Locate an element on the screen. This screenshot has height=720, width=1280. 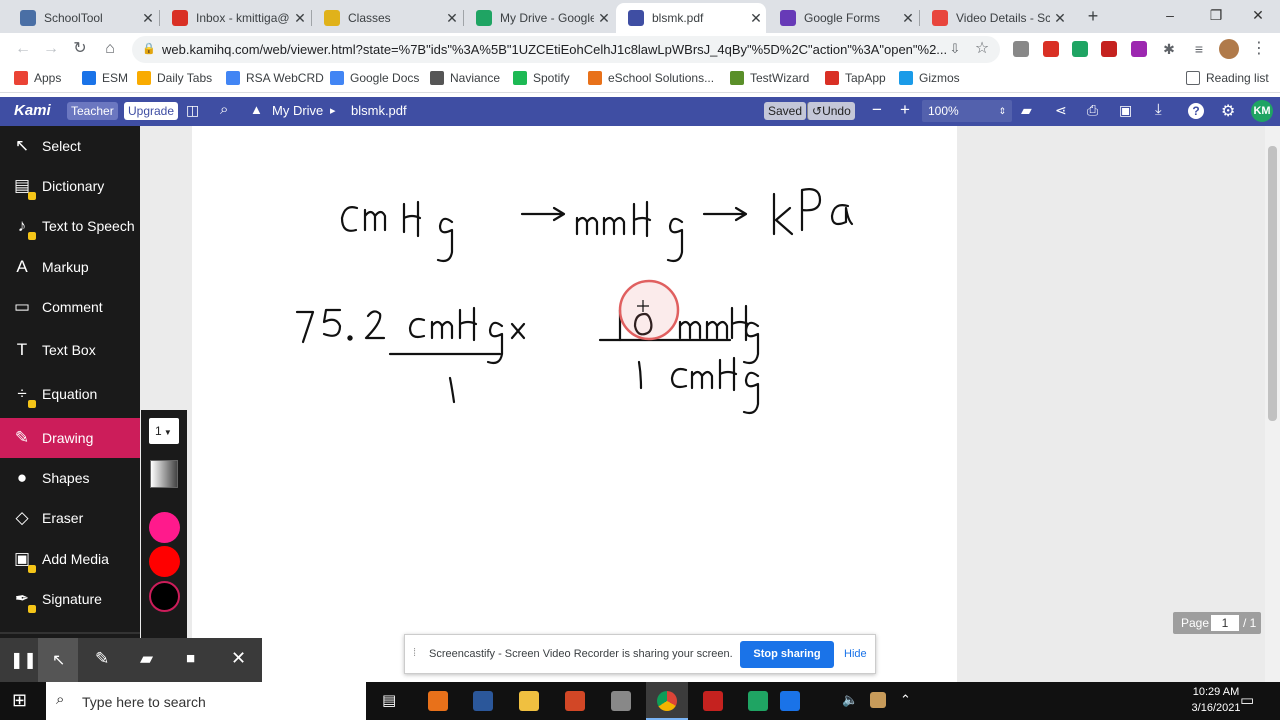
notification-icon: ▭ is located at coordinates (1247, 700).